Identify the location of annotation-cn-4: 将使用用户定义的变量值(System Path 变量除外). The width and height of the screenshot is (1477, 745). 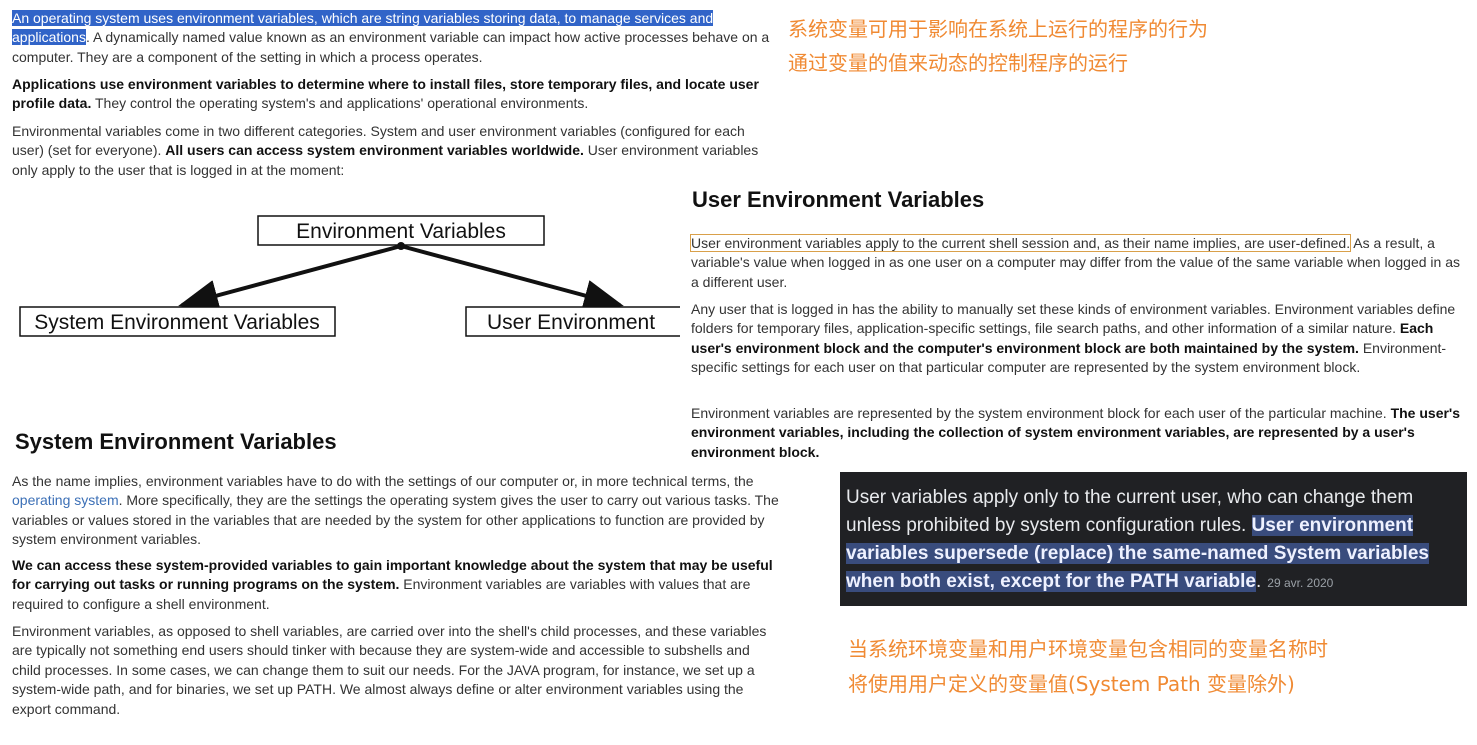
(1071, 684).